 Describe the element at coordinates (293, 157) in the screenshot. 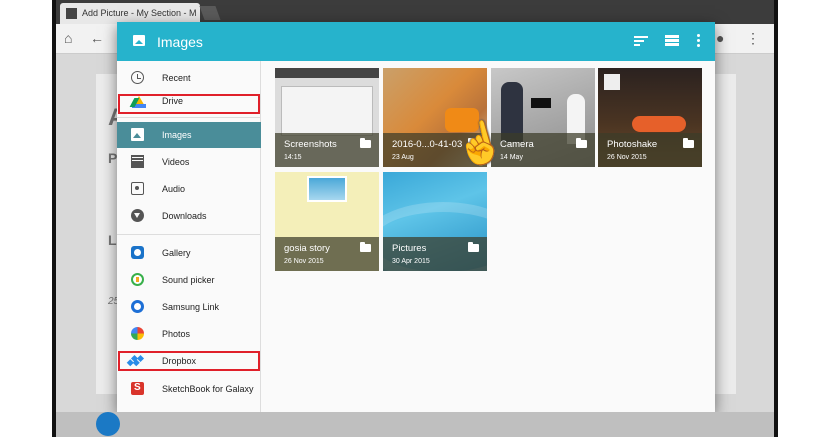

I see `folder-date: 14:15` at that location.